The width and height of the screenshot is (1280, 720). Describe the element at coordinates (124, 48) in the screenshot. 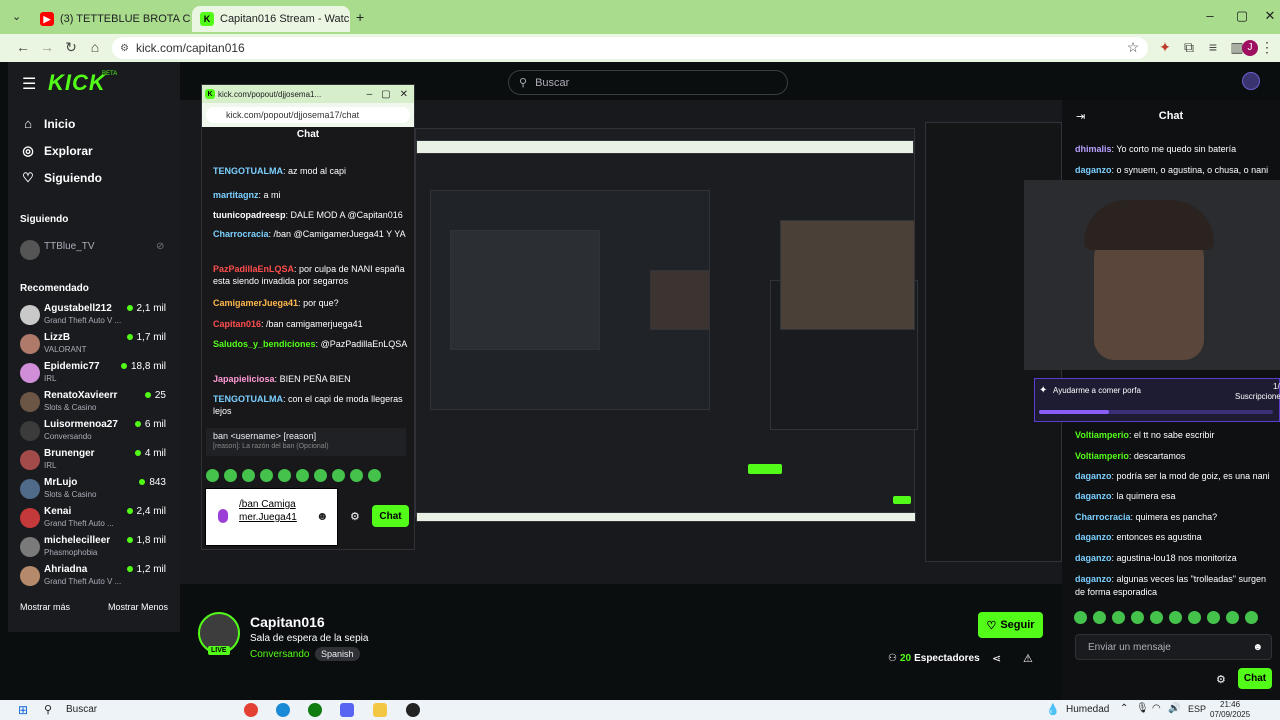

I see `site-info-icon: ⚙` at that location.